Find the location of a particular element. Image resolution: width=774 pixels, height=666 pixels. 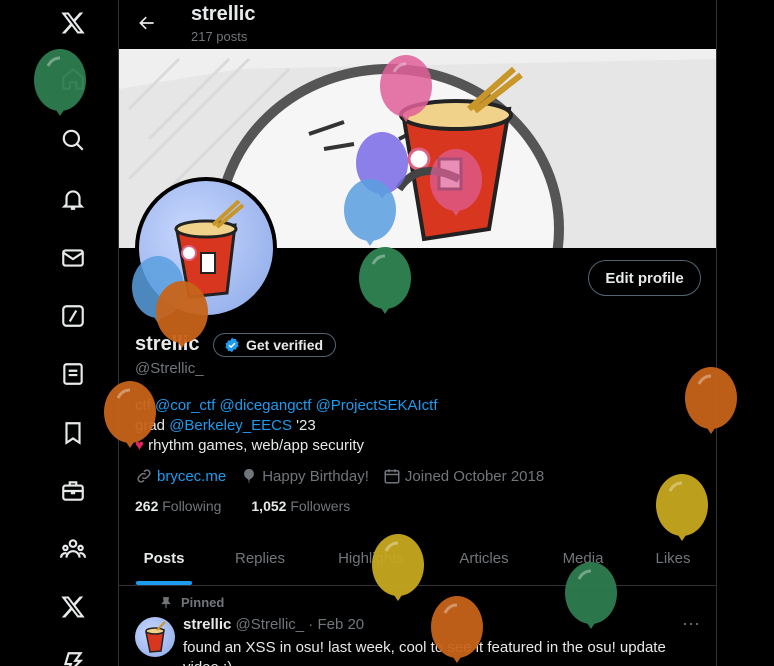

arrow-left-icon is located at coordinates (146, 23).